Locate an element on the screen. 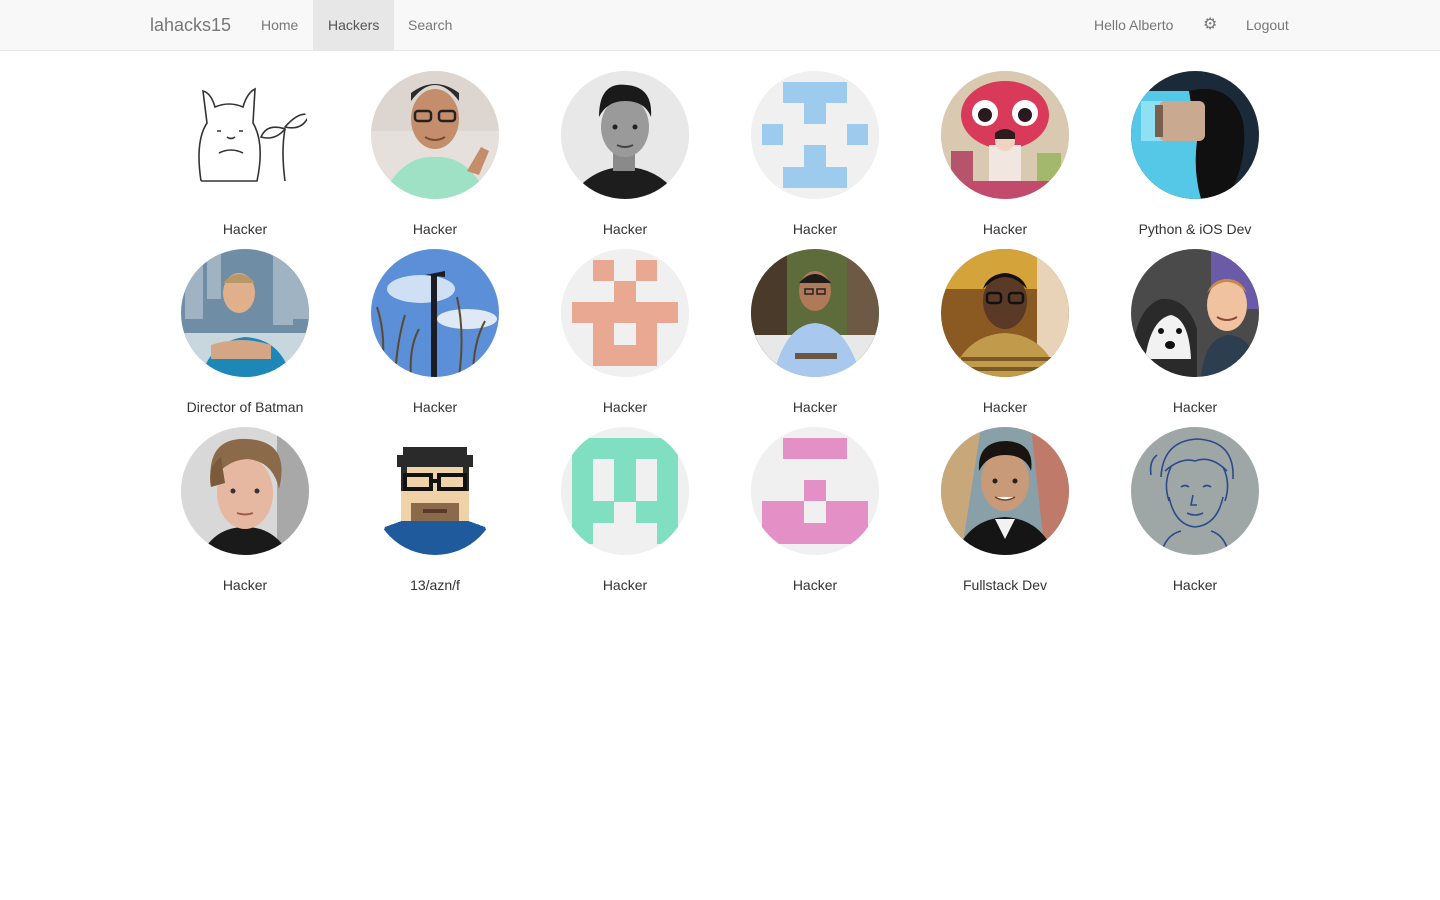 The height and width of the screenshot is (900, 1440). user-greeting-link: Hello Alberto is located at coordinates (1133, 25).